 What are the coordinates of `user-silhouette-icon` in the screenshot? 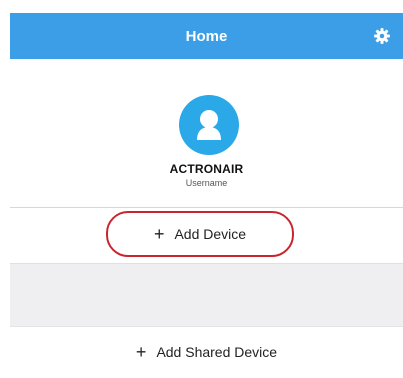 It's located at (209, 125).